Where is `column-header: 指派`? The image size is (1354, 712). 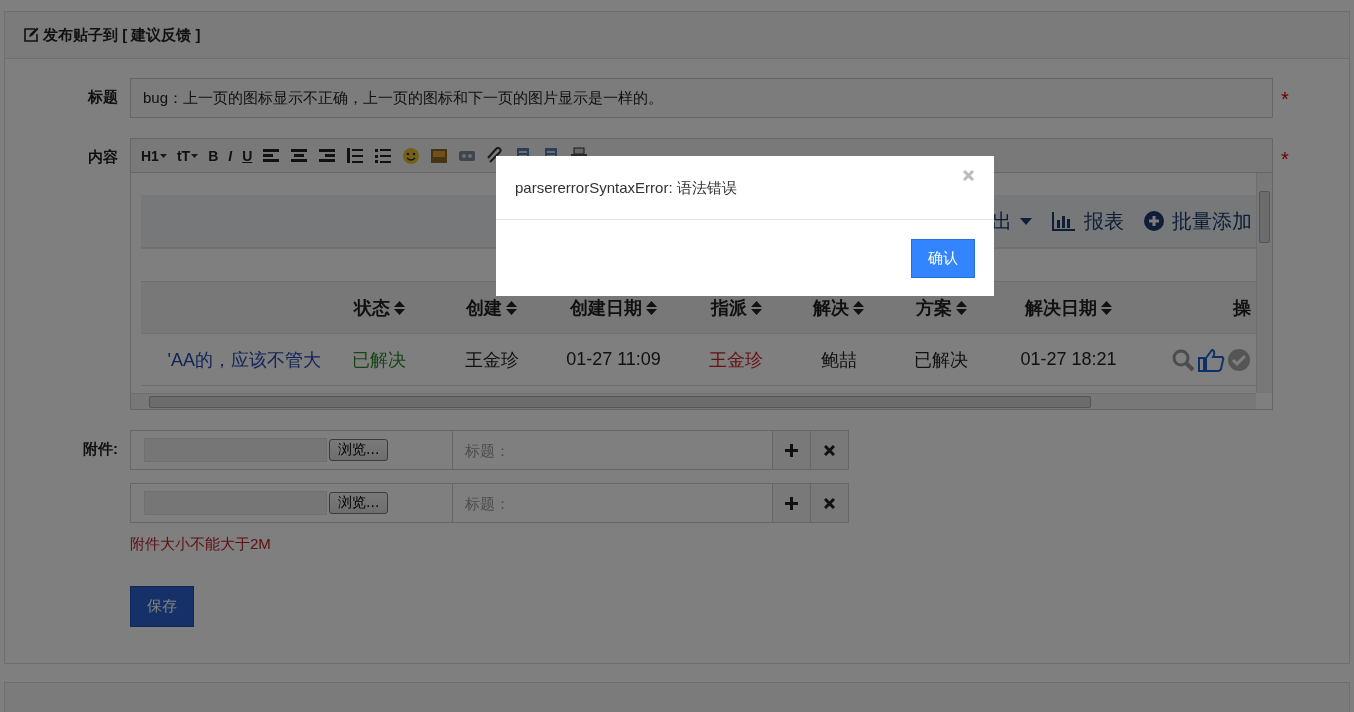 column-header: 指派 is located at coordinates (736, 307).